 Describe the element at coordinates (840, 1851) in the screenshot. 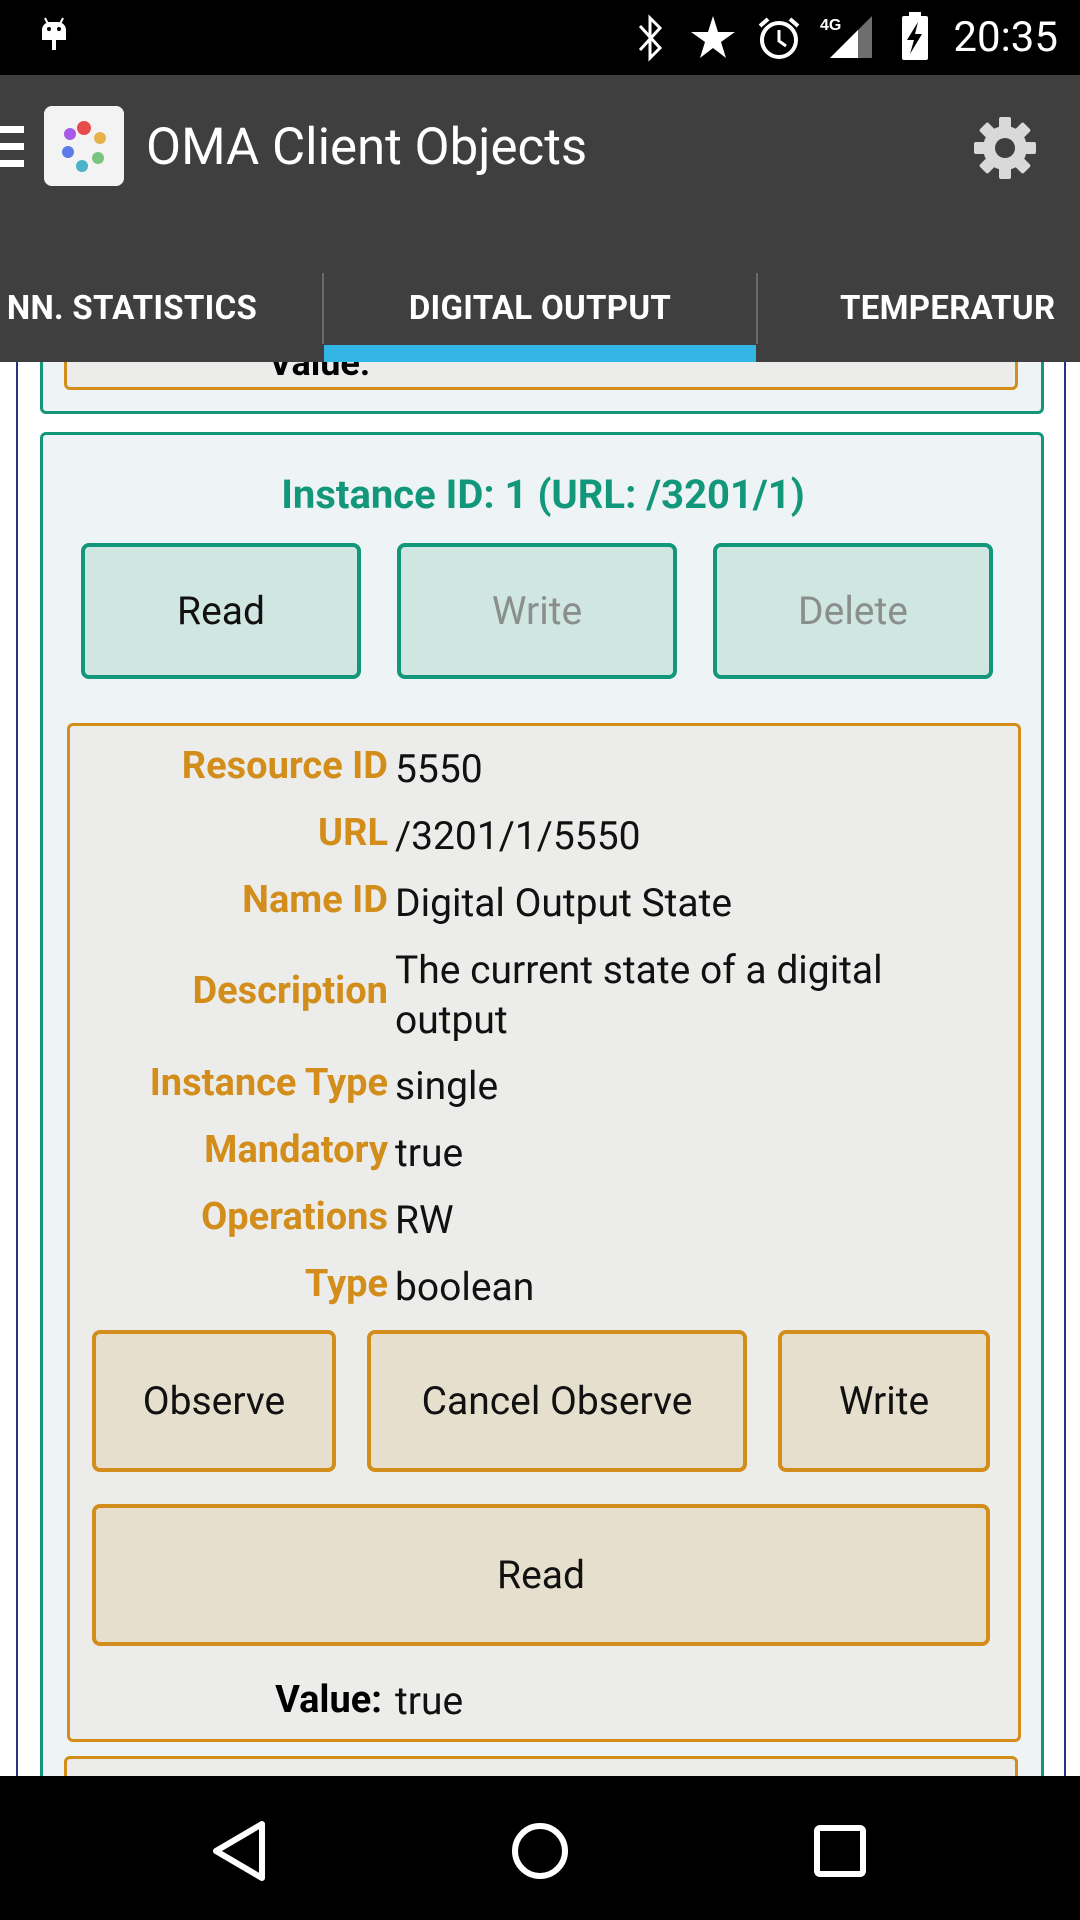

I see `recent-apps-icon` at that location.